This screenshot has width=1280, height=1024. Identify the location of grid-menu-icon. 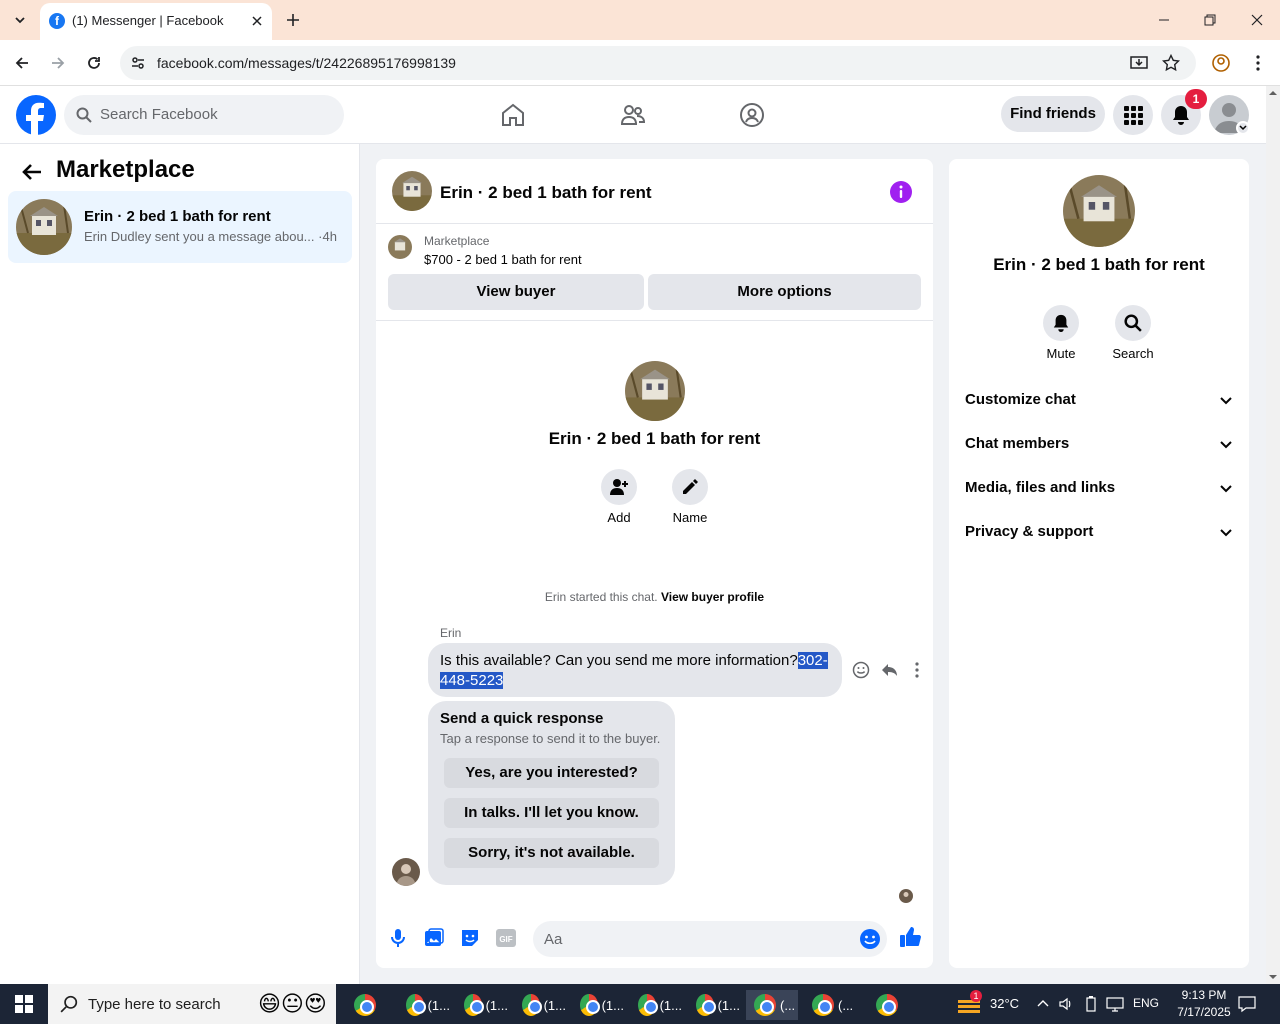
(1133, 115).